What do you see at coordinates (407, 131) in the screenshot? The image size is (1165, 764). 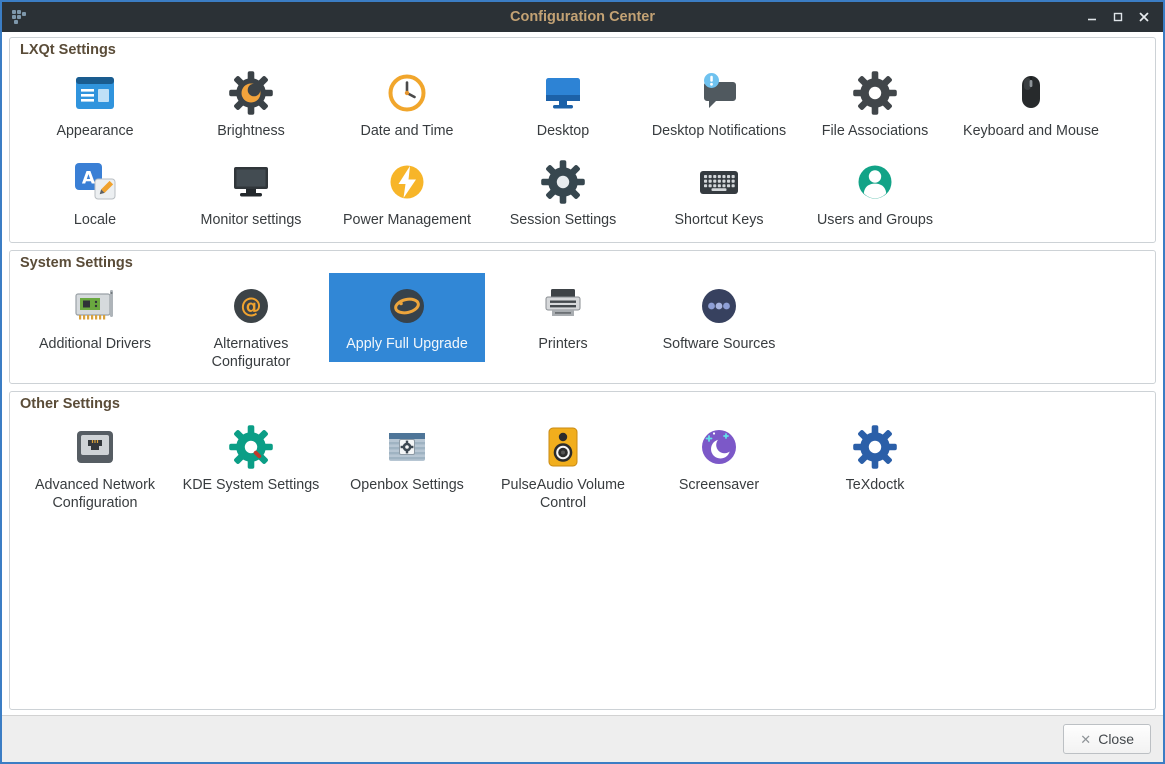 I see `settings-item-label: Date and Time` at bounding box center [407, 131].